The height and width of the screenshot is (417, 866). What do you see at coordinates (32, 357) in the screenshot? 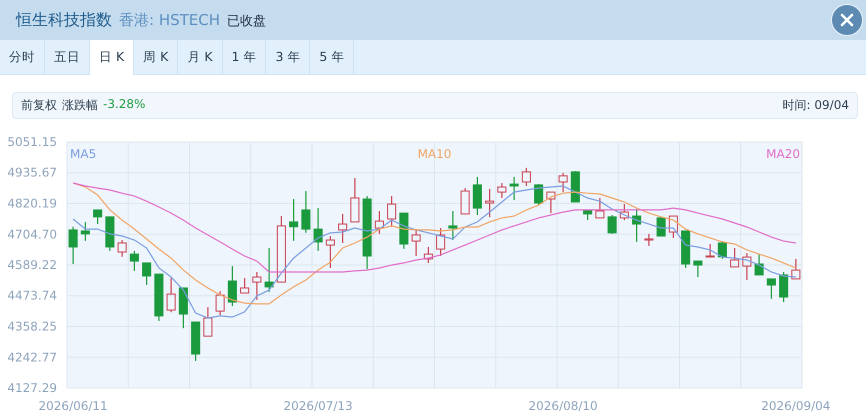
I see `y-axis-label: 4242.77` at bounding box center [32, 357].